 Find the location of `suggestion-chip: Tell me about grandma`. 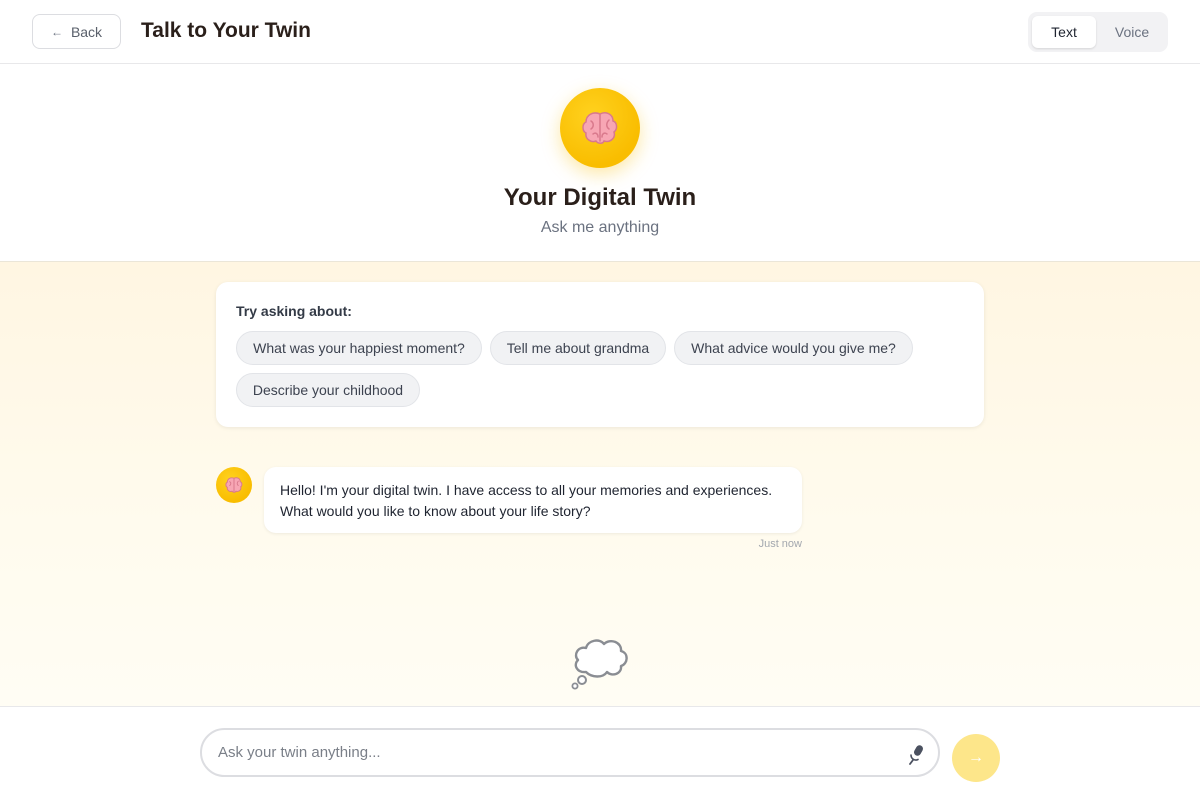

suggestion-chip: Tell me about grandma is located at coordinates (578, 348).